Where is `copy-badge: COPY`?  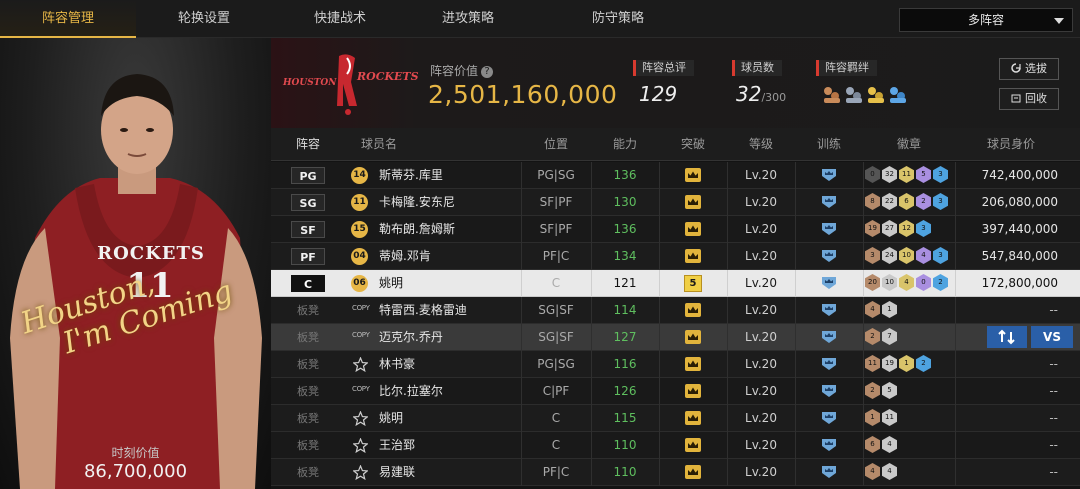
copy-badge: COPY is located at coordinates (361, 335).